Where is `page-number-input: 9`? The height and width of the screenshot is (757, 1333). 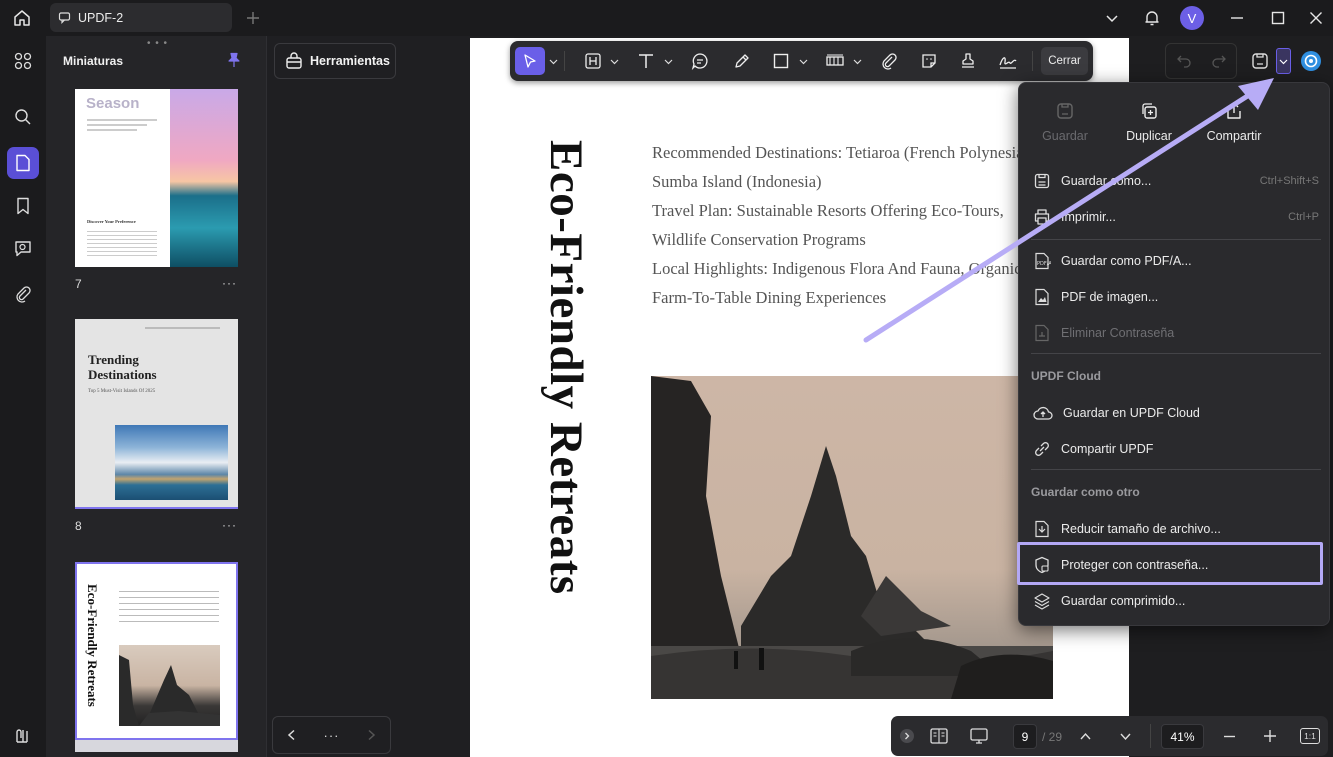
page-number-input: 9 is located at coordinates (1025, 736).